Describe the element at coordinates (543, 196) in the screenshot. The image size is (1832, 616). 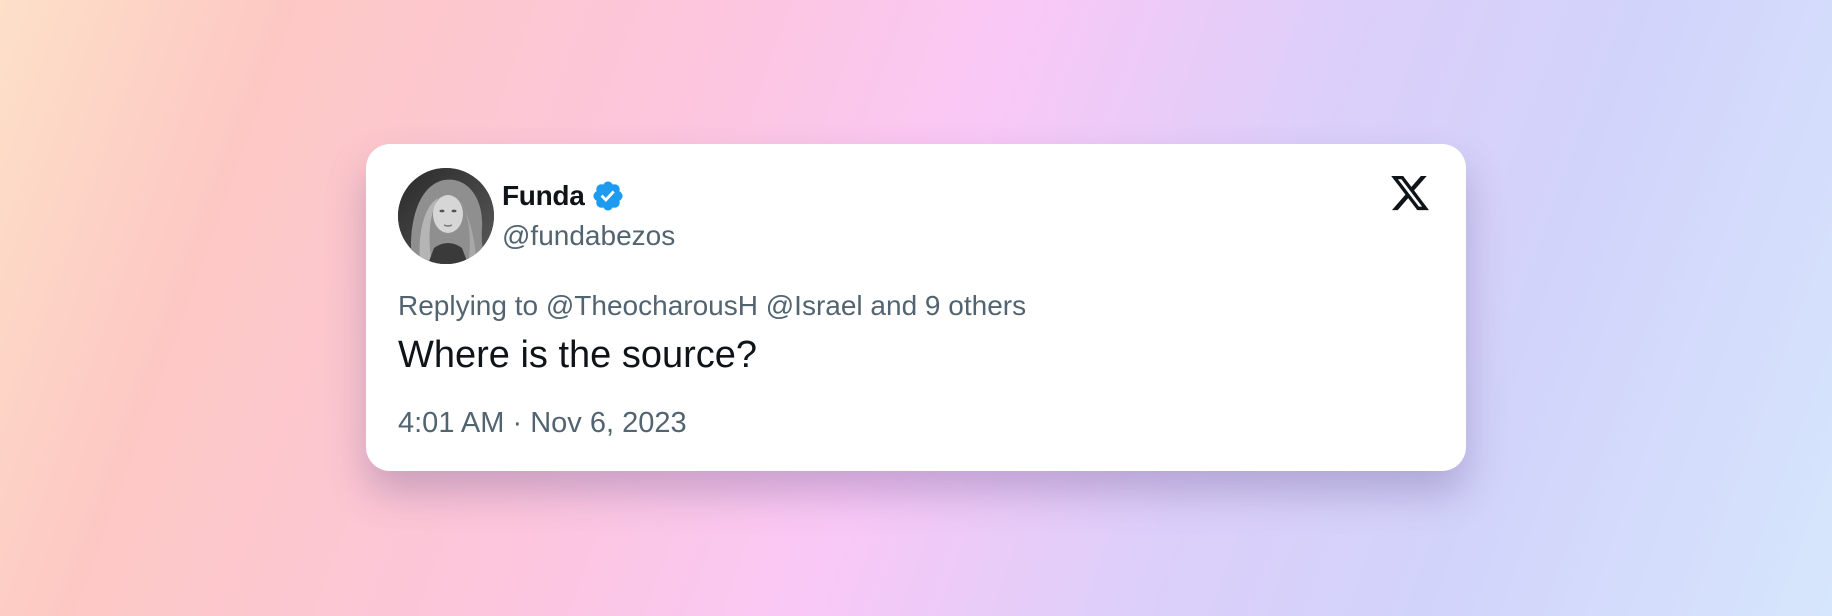
I see `author-name: Funda` at that location.